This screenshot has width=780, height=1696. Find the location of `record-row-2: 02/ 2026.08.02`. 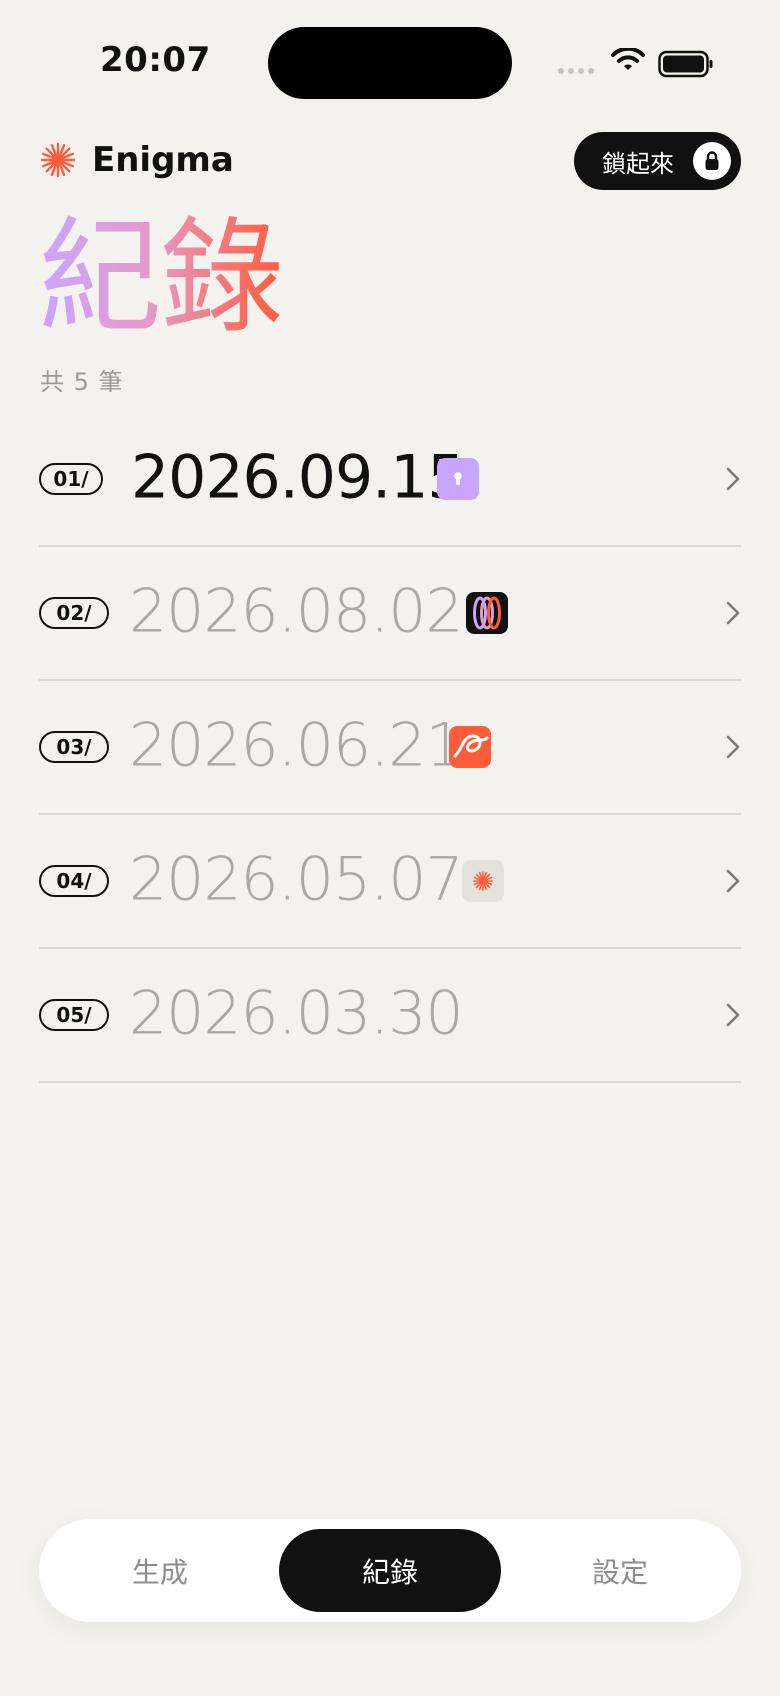

record-row-2: 02/ 2026.08.02 is located at coordinates (390, 614).